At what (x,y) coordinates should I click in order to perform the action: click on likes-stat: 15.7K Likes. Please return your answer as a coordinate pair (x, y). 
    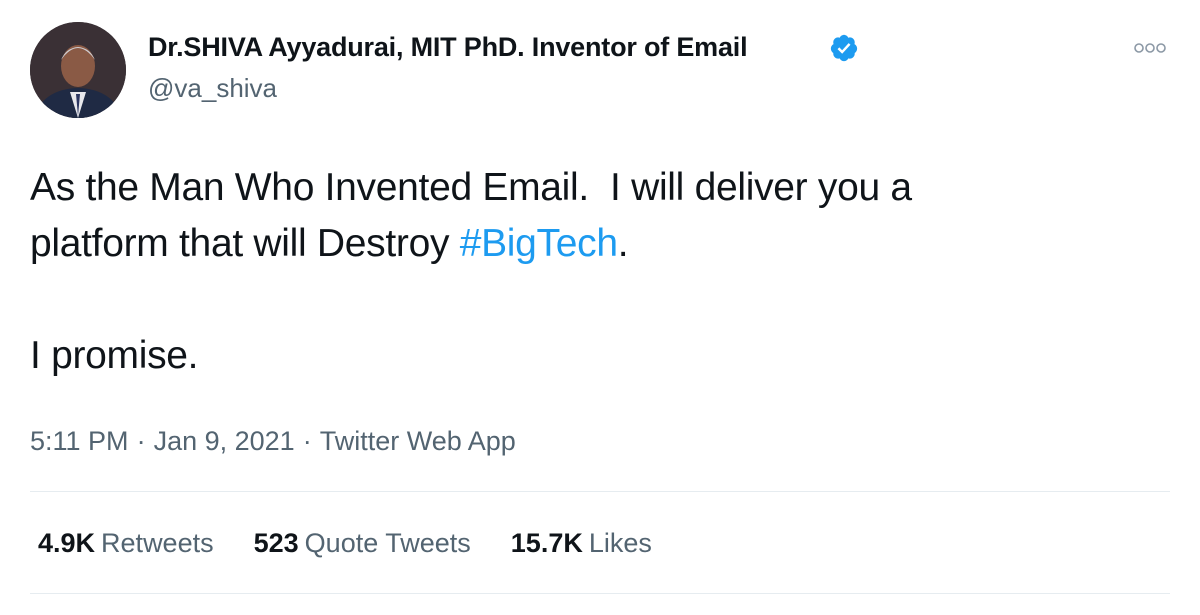
    Looking at the image, I should click on (581, 543).